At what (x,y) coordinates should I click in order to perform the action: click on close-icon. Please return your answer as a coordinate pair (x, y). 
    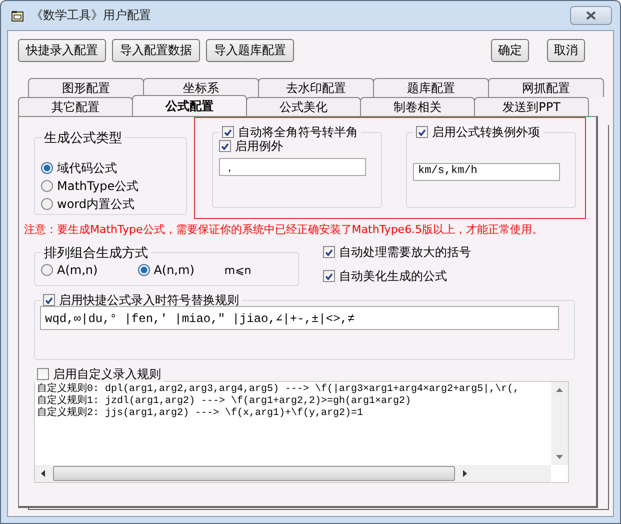
    Looking at the image, I should click on (591, 15).